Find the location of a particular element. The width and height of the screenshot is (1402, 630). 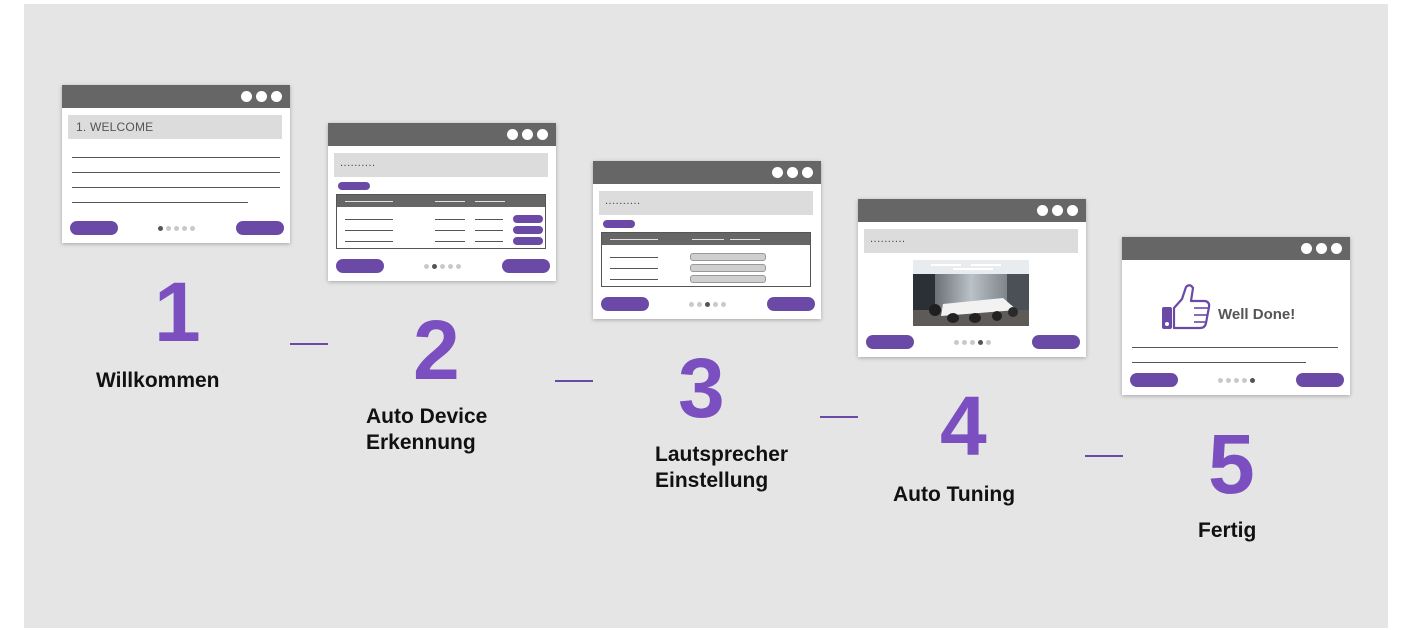

step-3-number: 3 is located at coordinates (701, 388).